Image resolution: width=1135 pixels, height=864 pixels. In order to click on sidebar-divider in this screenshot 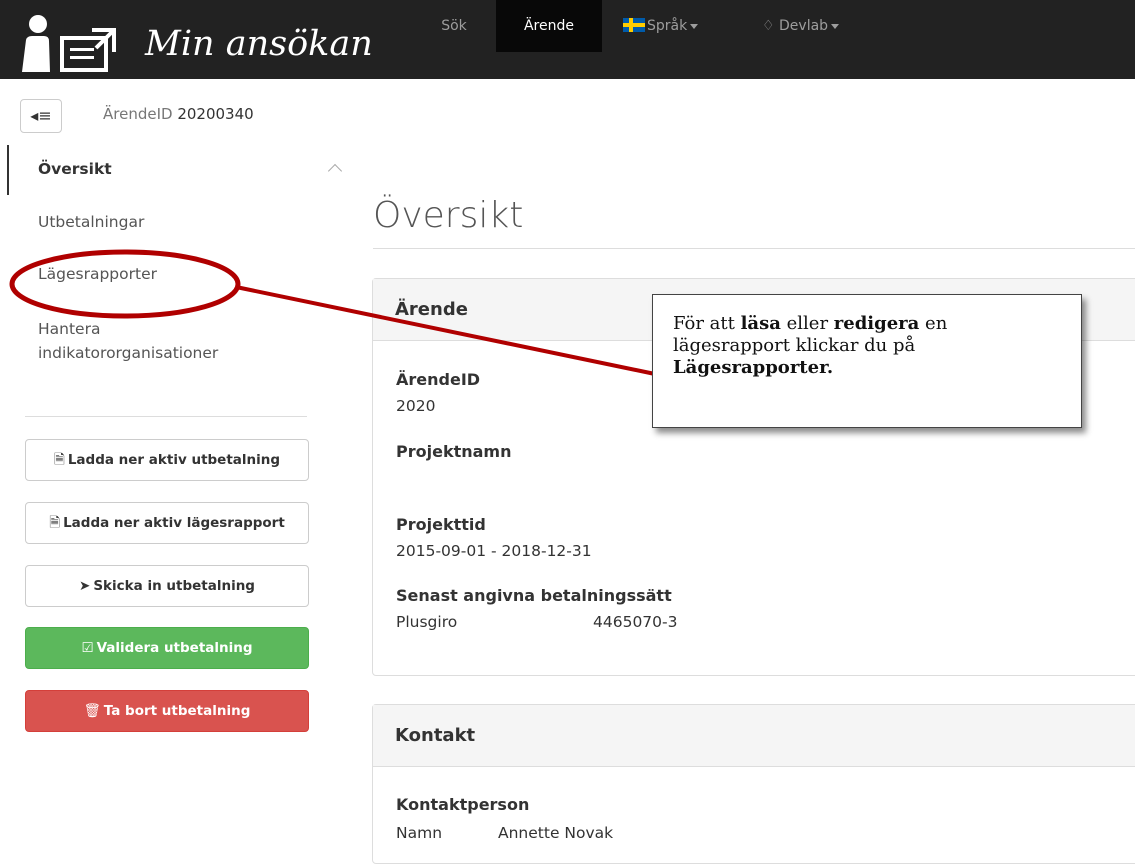, I will do `click(166, 416)`.